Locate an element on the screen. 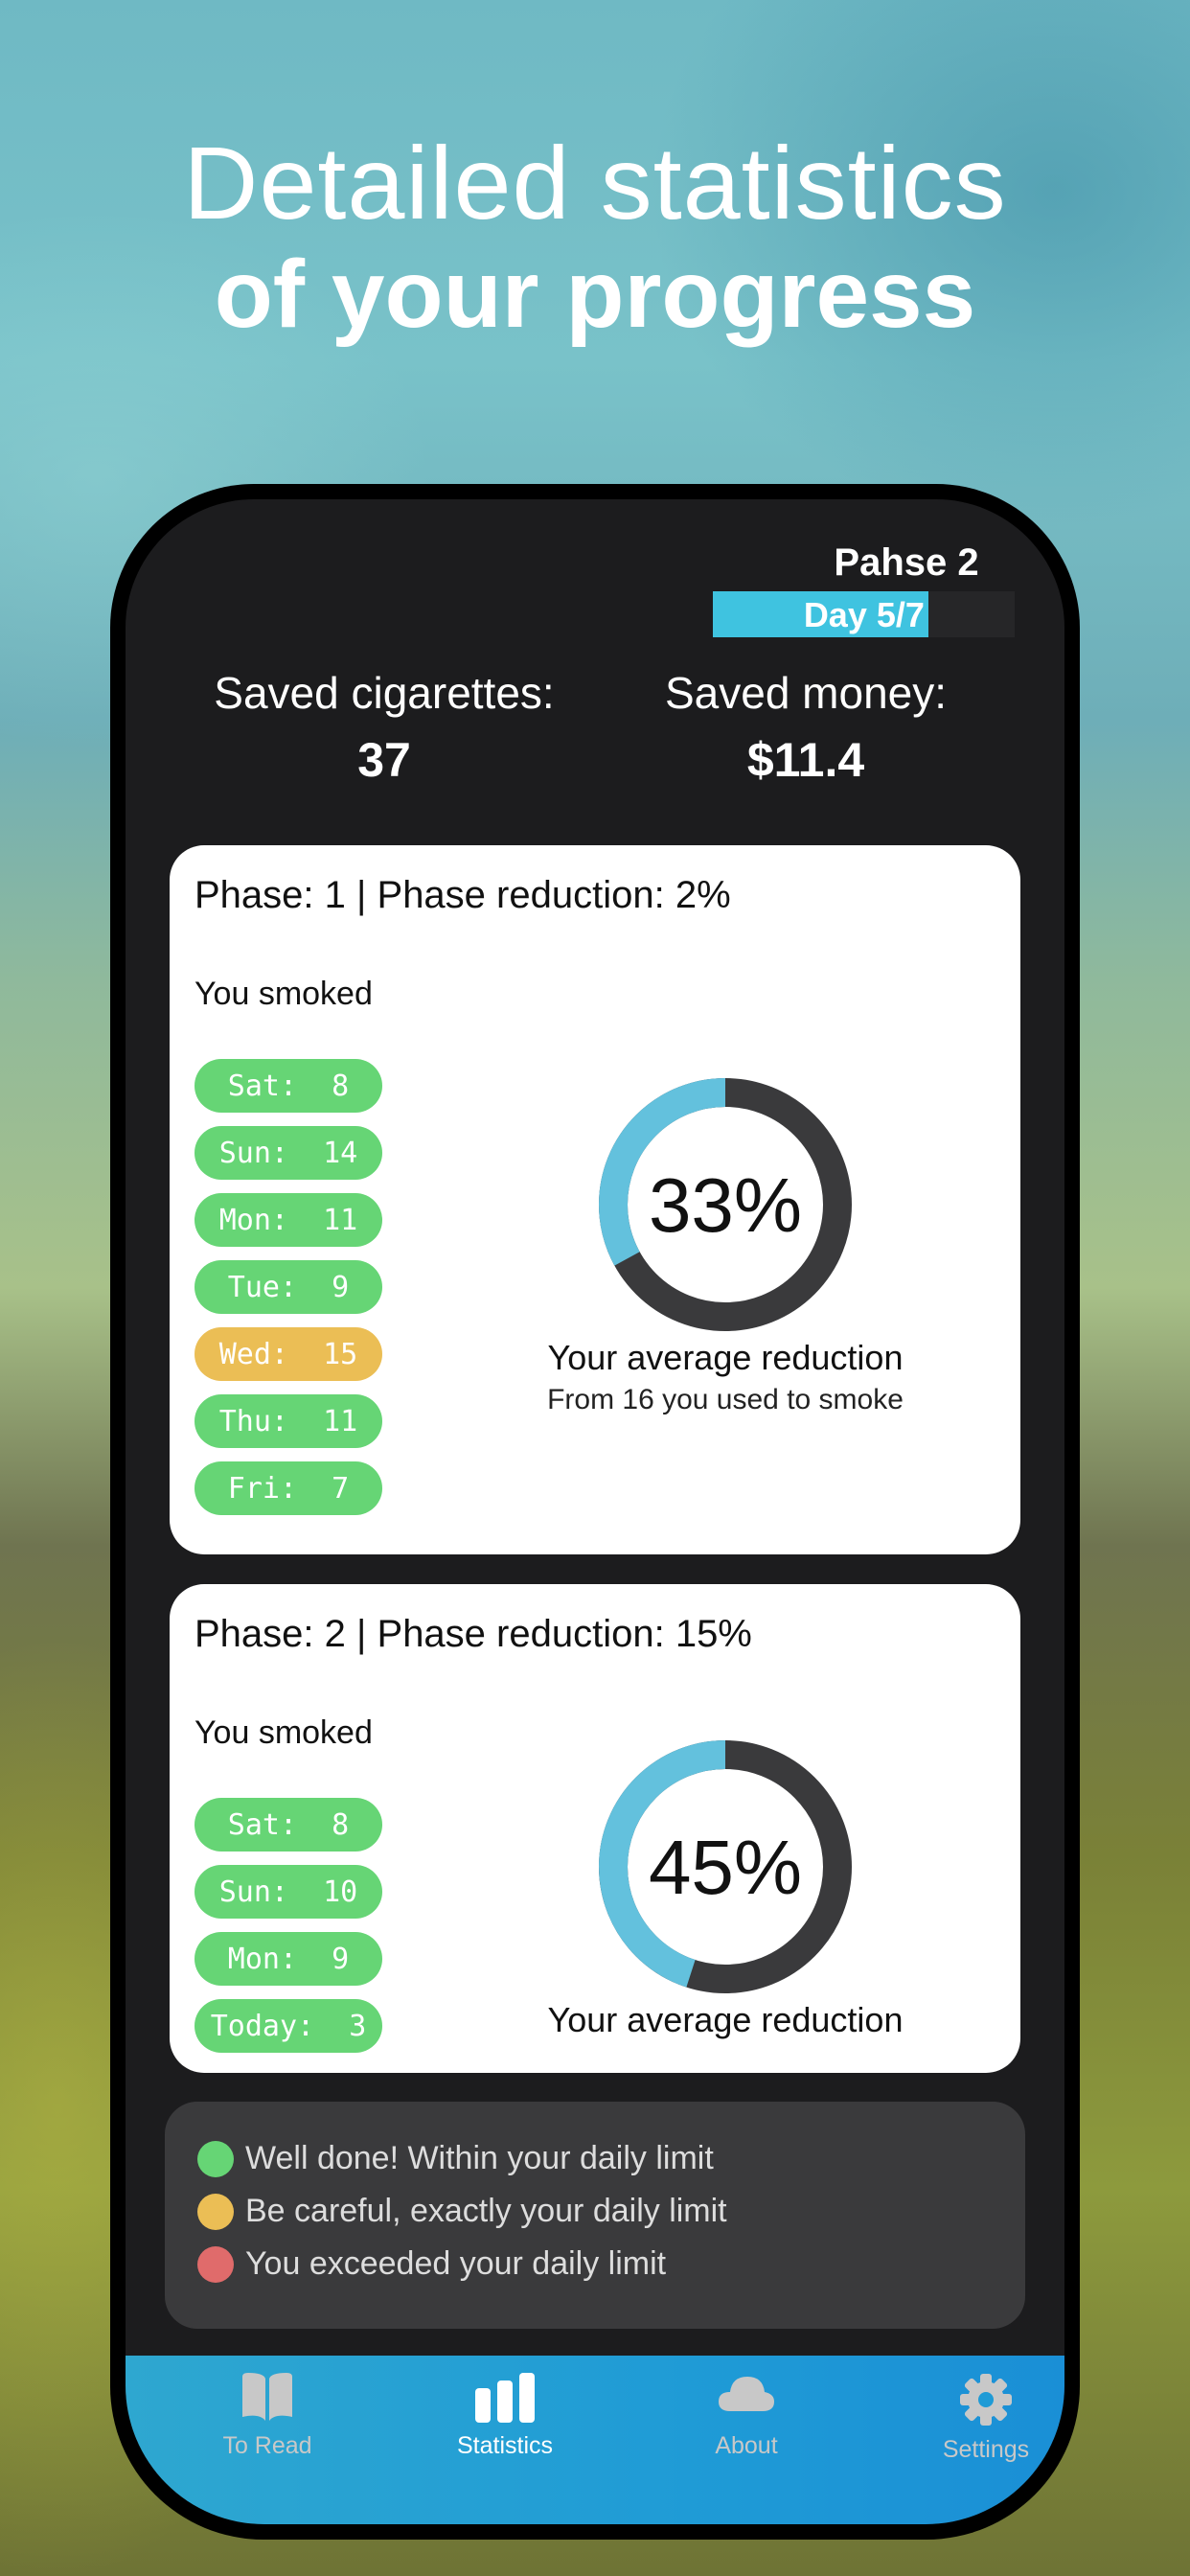  day-pill: Mon: 11 is located at coordinates (288, 1220).